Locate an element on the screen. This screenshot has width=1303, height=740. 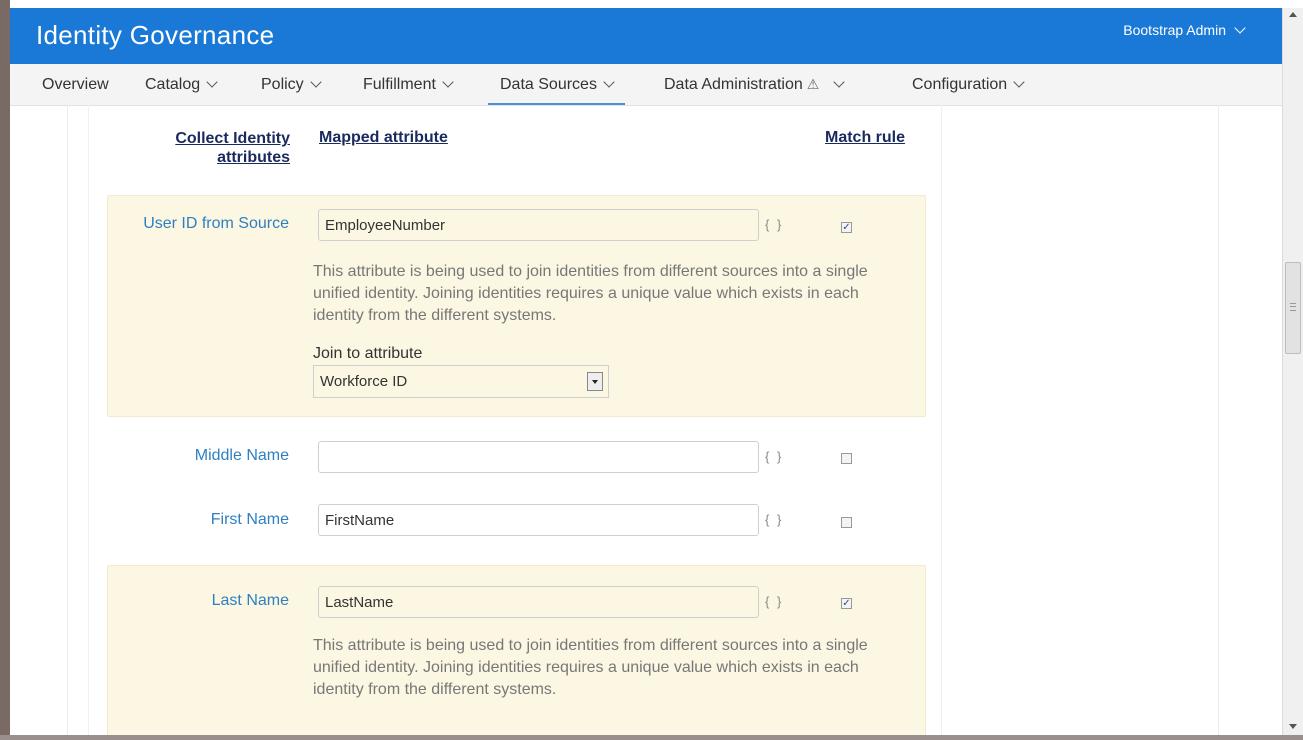
nav-policy: Policy is located at coordinates (291, 84).